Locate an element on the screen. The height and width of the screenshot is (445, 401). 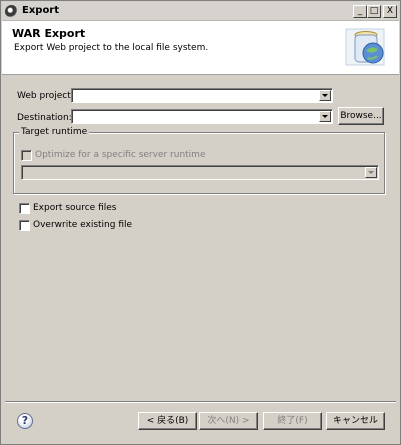
optimize-runtime-checkbox is located at coordinates (26, 155).